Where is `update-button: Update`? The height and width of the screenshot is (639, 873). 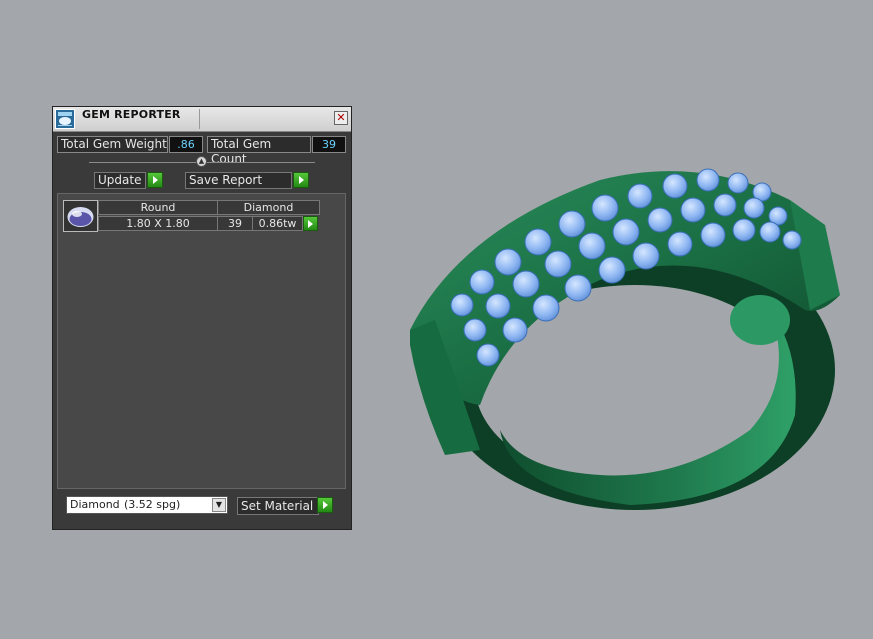
update-button: Update is located at coordinates (120, 180).